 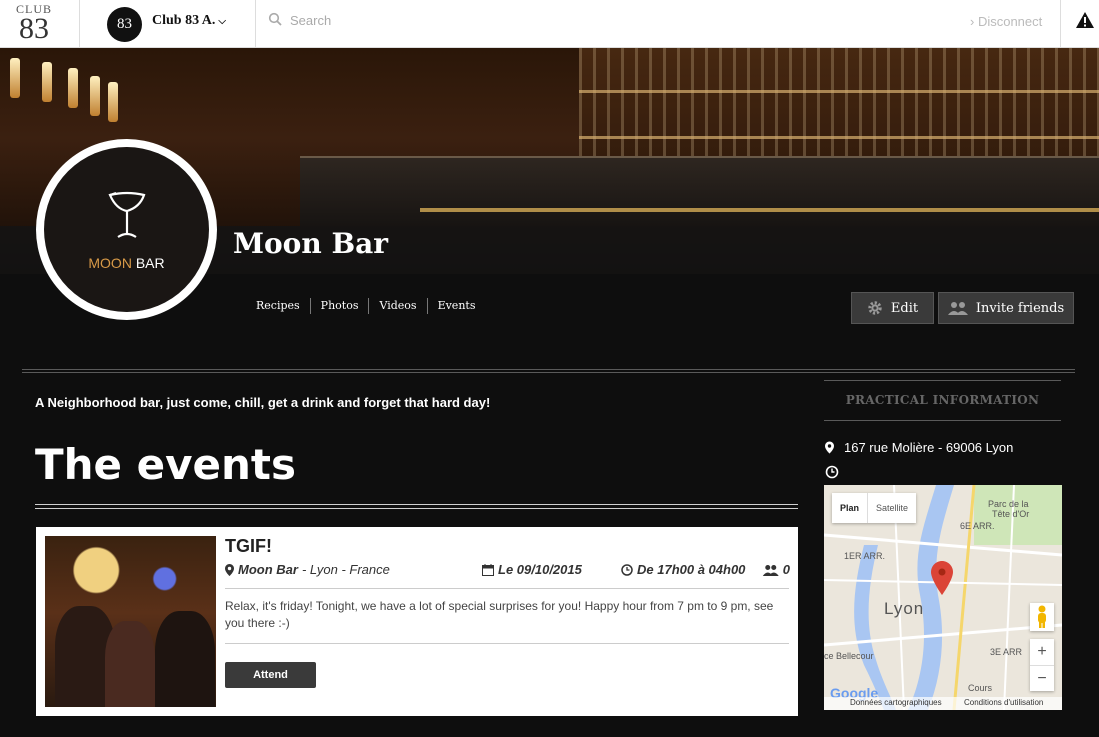 I want to click on event-location: Moon Bar - Lyon - France, so click(x=307, y=569).